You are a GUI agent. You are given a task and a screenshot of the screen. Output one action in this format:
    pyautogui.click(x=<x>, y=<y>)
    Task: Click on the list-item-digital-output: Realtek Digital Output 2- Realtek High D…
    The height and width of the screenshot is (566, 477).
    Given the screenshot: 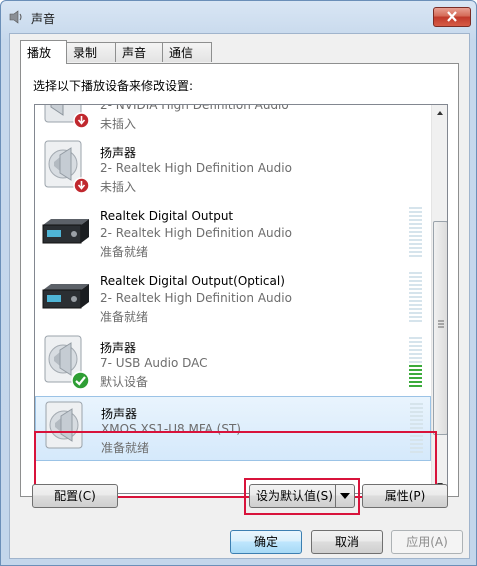 What is the action you would take?
    pyautogui.click(x=233, y=233)
    